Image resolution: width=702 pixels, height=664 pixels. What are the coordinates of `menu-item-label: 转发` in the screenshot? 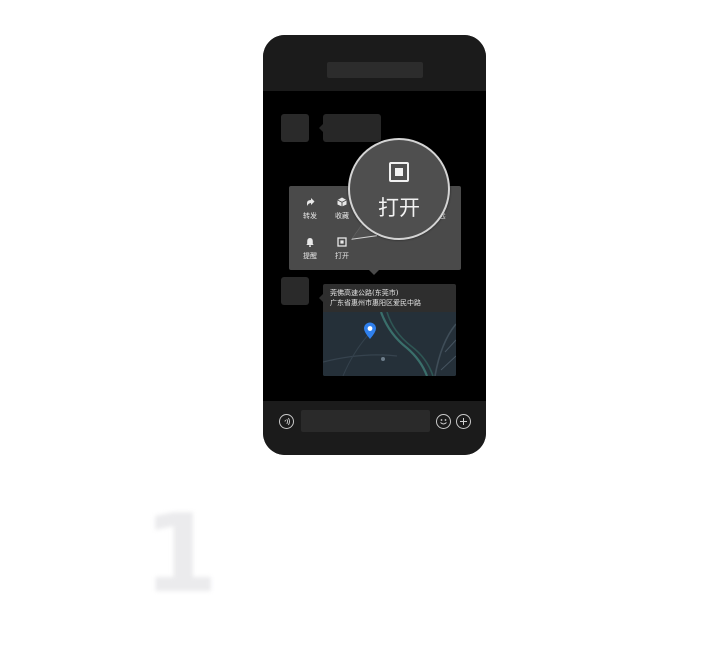 It's located at (310, 216).